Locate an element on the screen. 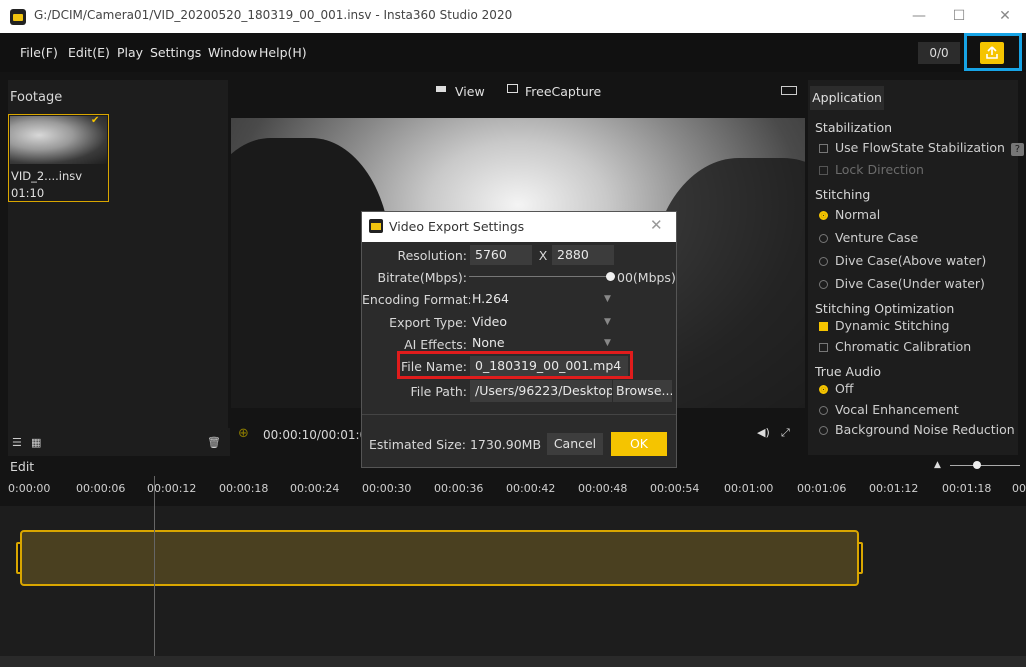  aspect-ratio-icon is located at coordinates (789, 90).